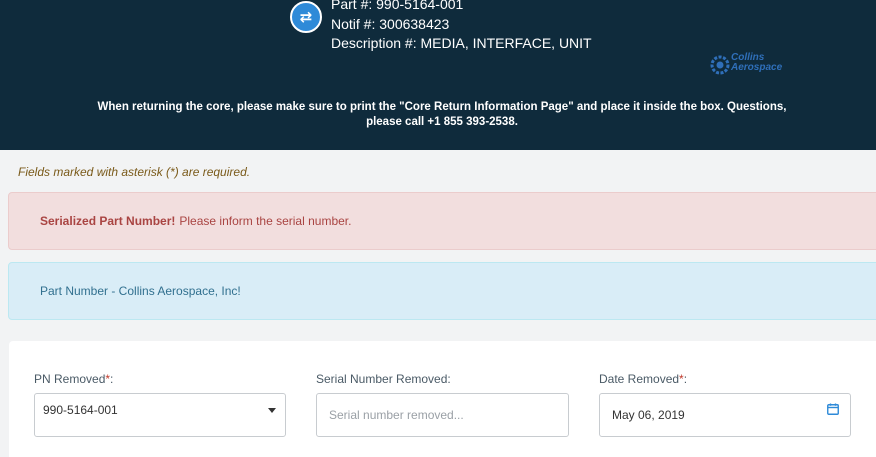 This screenshot has height=457, width=876. Describe the element at coordinates (725, 415) in the screenshot. I see `date-removed-field: May 06, 2019` at that location.